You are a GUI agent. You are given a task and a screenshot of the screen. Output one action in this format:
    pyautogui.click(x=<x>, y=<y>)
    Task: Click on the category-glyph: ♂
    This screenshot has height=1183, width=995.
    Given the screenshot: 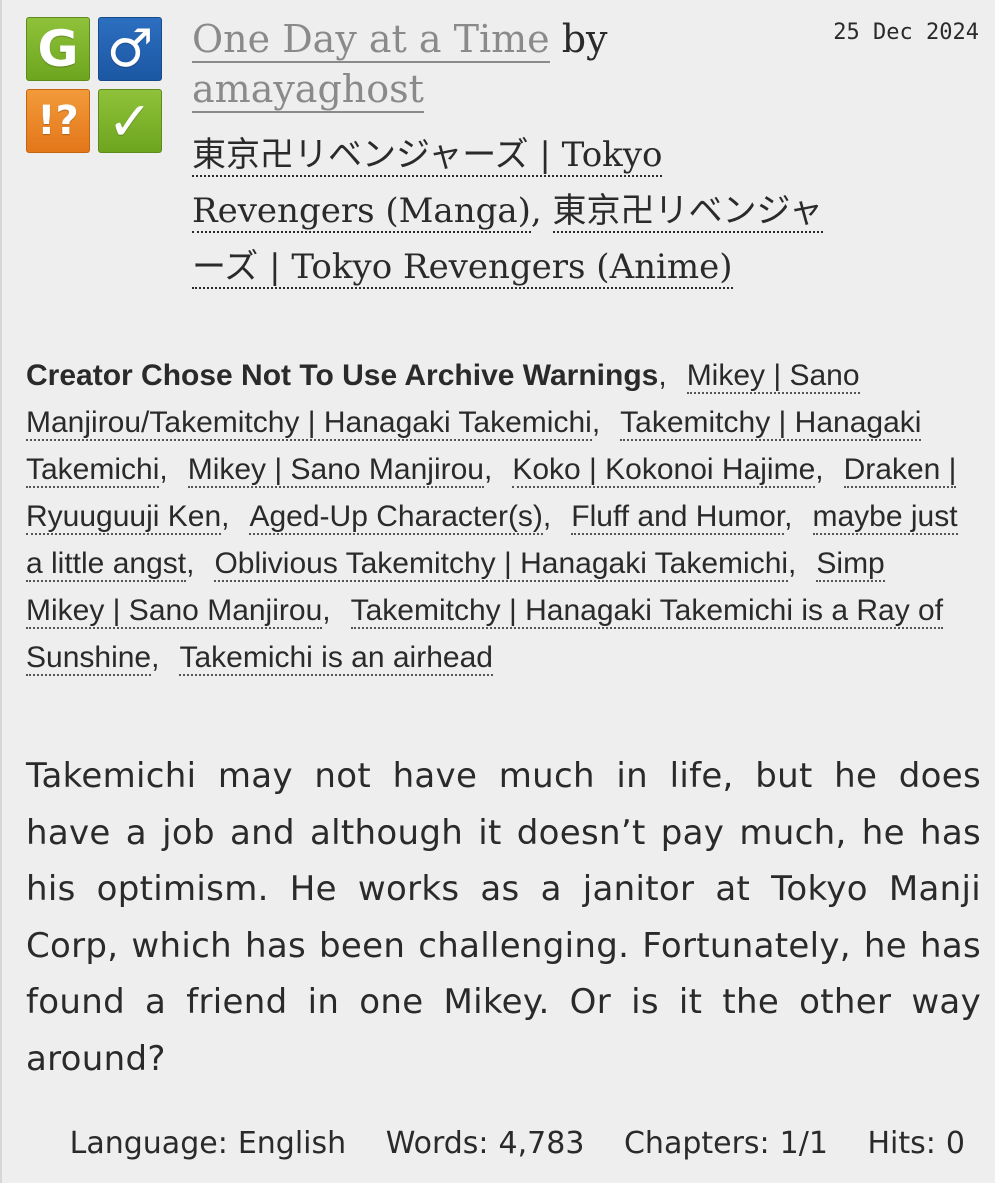 What is the action you would take?
    pyautogui.click(x=130, y=49)
    